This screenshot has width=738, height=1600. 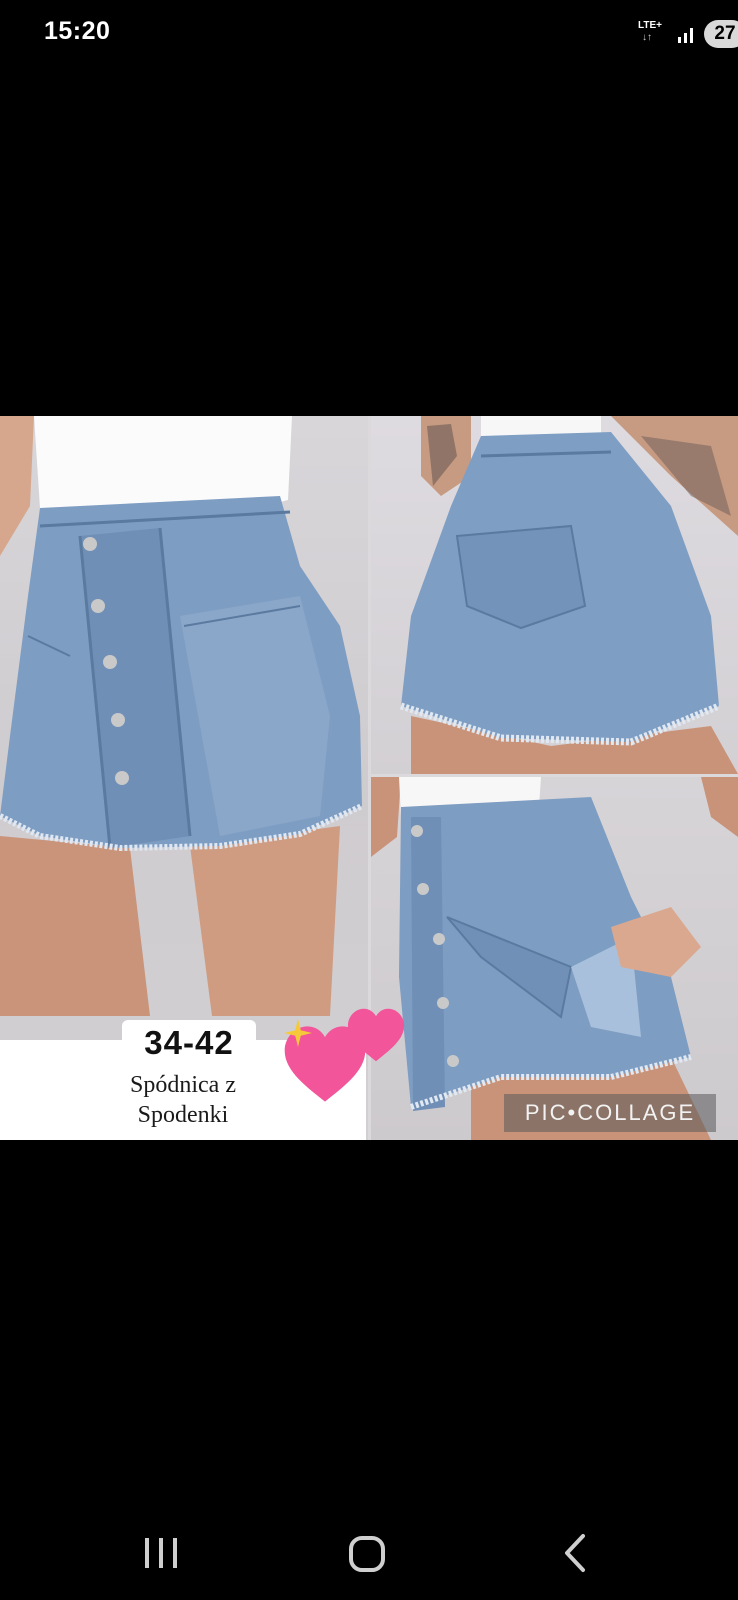 I want to click on back-view-photo, so click(x=554, y=595).